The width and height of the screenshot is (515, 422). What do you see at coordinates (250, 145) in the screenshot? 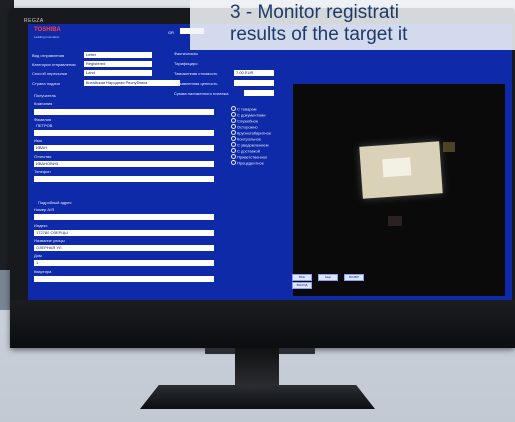
I see `option-radio: С уведомлением` at bounding box center [250, 145].